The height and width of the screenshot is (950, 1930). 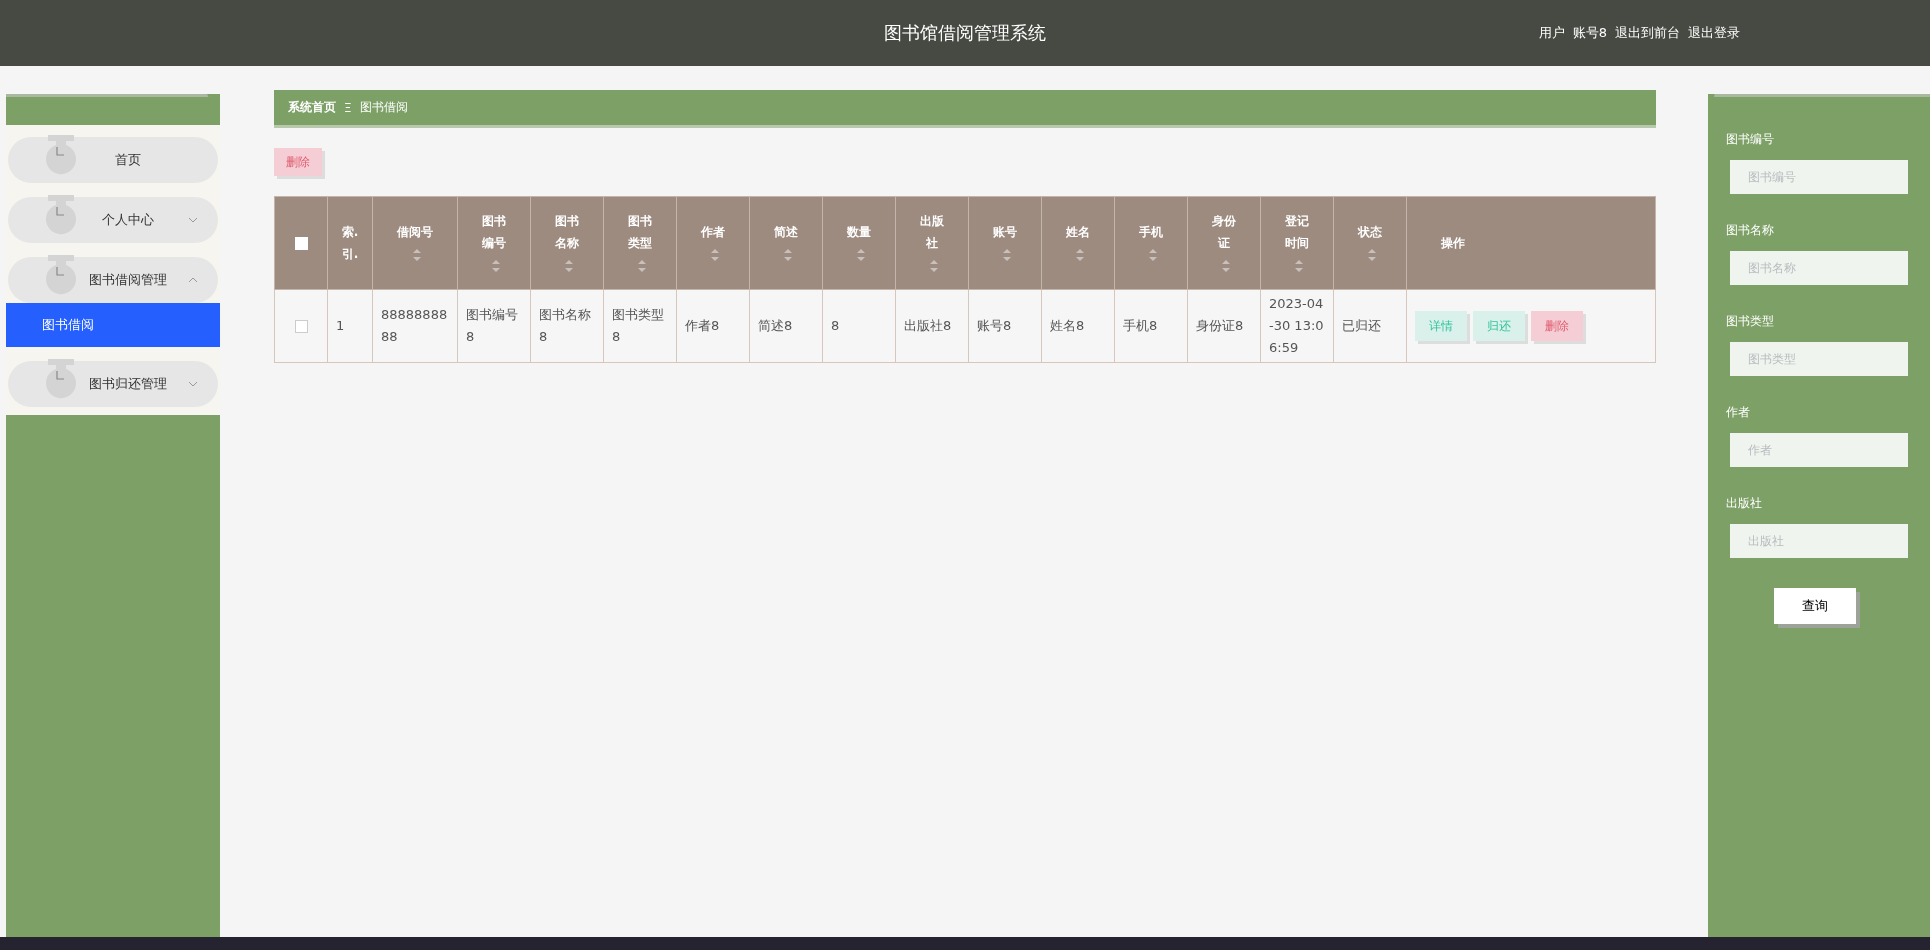 What do you see at coordinates (1647, 33) in the screenshot?
I see `header-link: 退出到前台` at bounding box center [1647, 33].